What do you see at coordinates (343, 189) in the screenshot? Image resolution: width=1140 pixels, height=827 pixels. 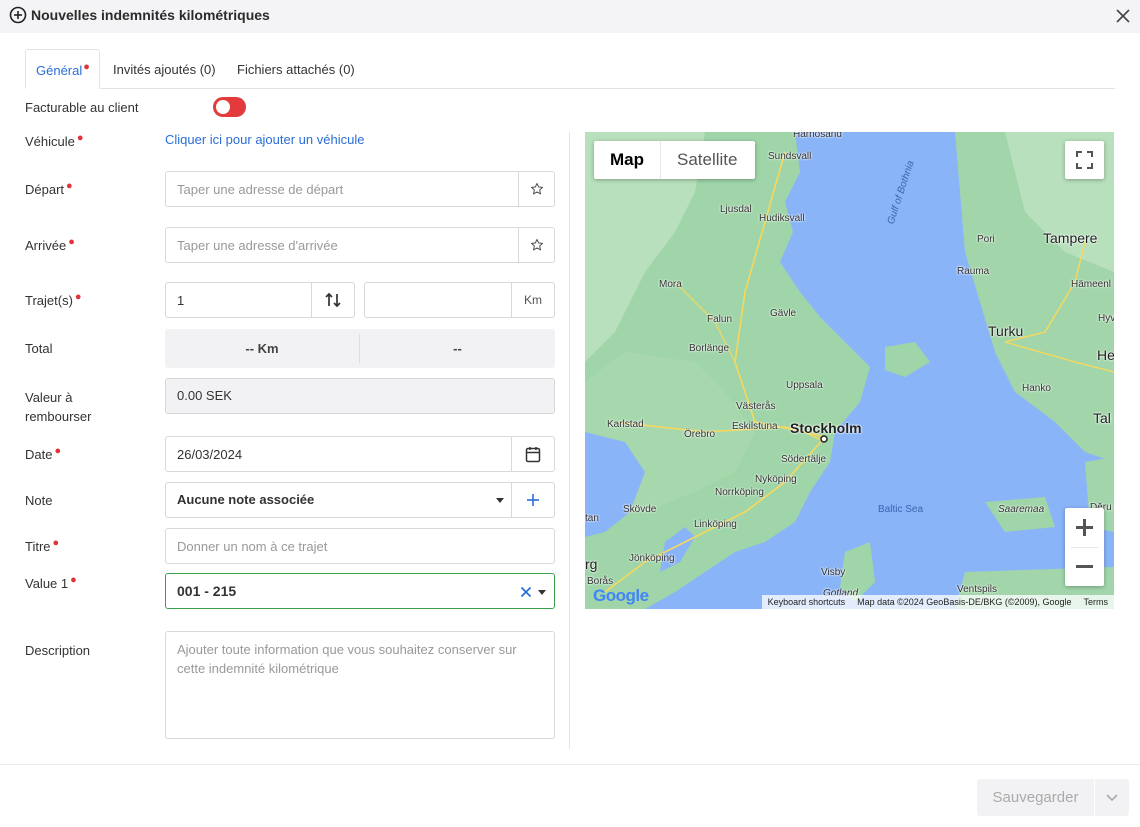 I see `departure-input` at bounding box center [343, 189].